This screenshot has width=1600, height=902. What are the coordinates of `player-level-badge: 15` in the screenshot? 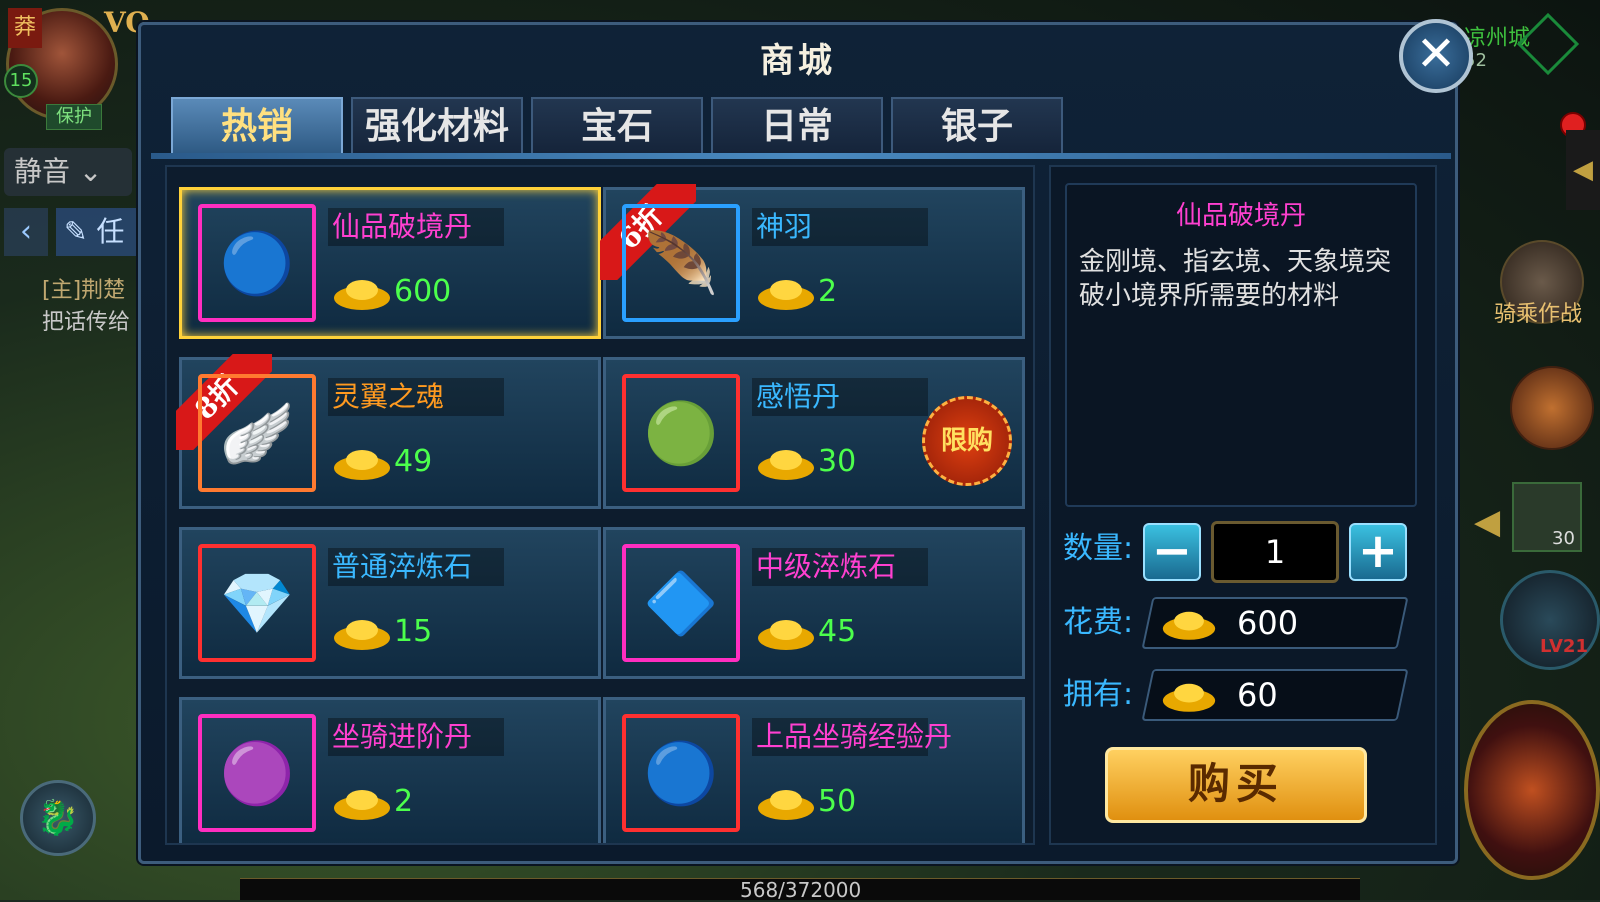 It's located at (21, 81).